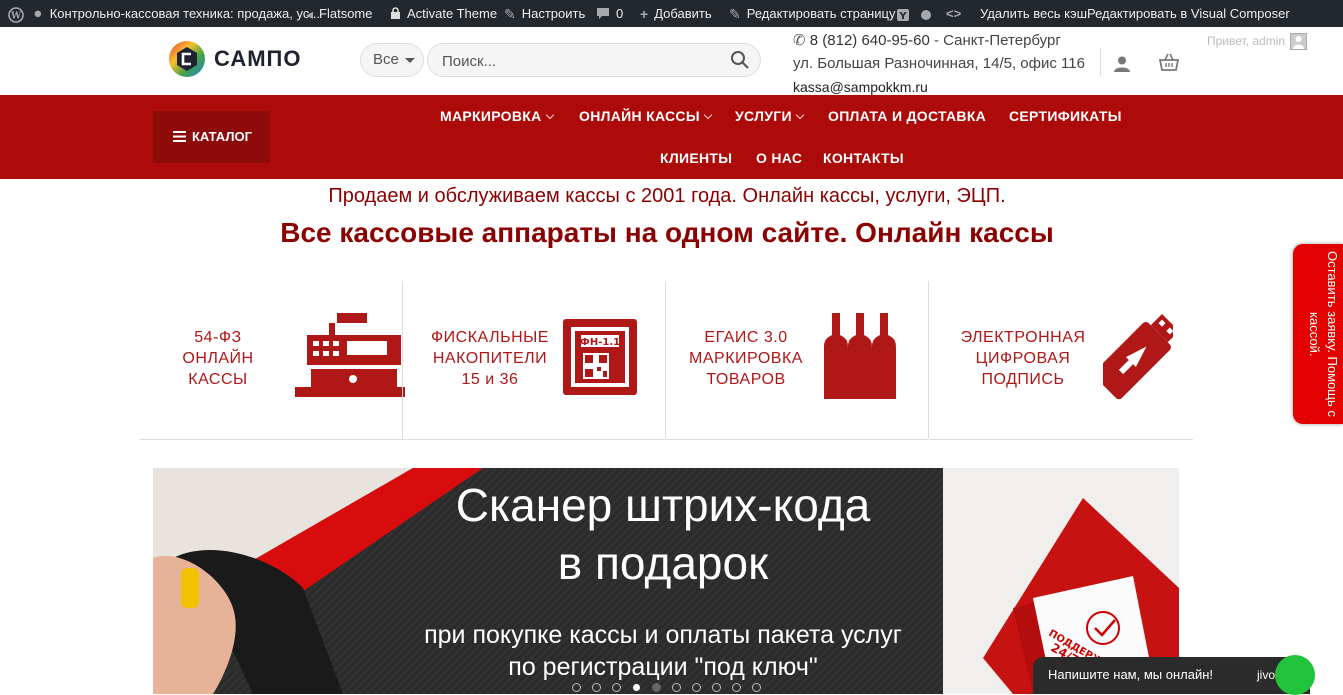  Describe the element at coordinates (1065, 116) in the screenshot. I see `nav-item-certificates: СЕРТИФИКАТЫ` at that location.